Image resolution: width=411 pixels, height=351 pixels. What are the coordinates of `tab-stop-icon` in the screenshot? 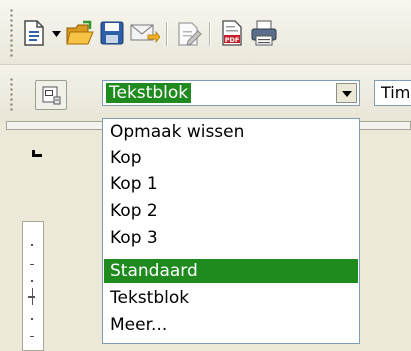 It's located at (37, 153).